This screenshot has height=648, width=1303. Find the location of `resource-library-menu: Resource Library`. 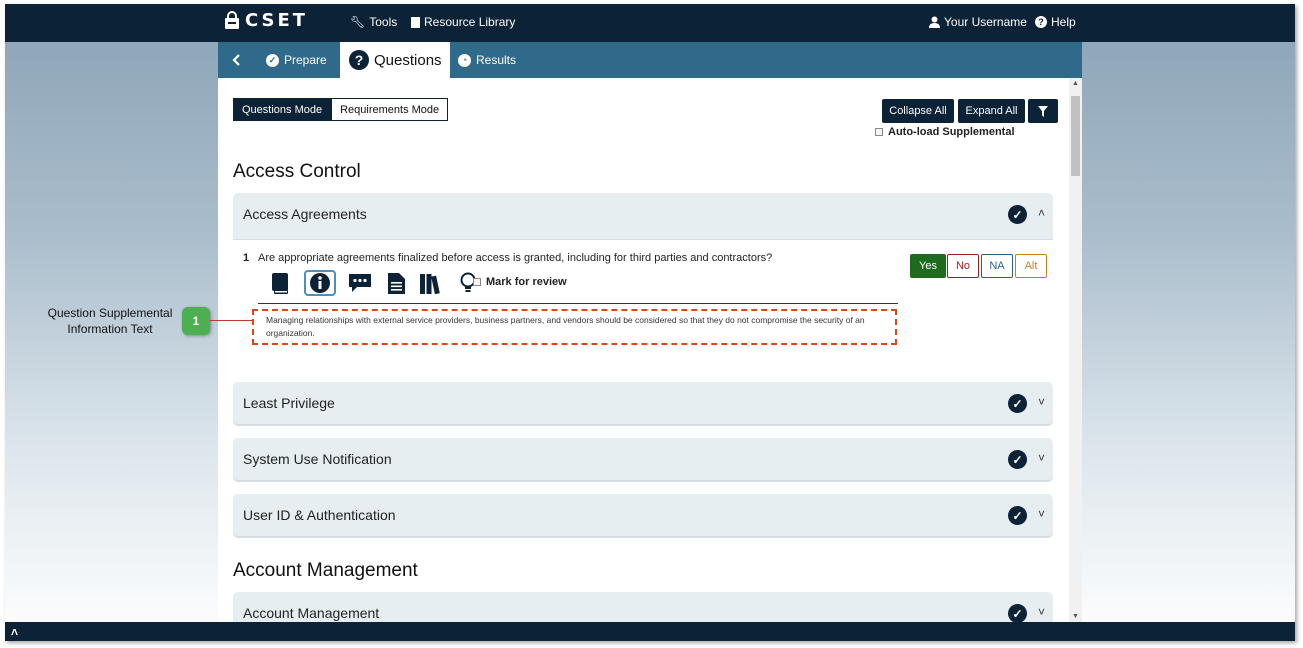

resource-library-menu: Resource Library is located at coordinates (463, 22).